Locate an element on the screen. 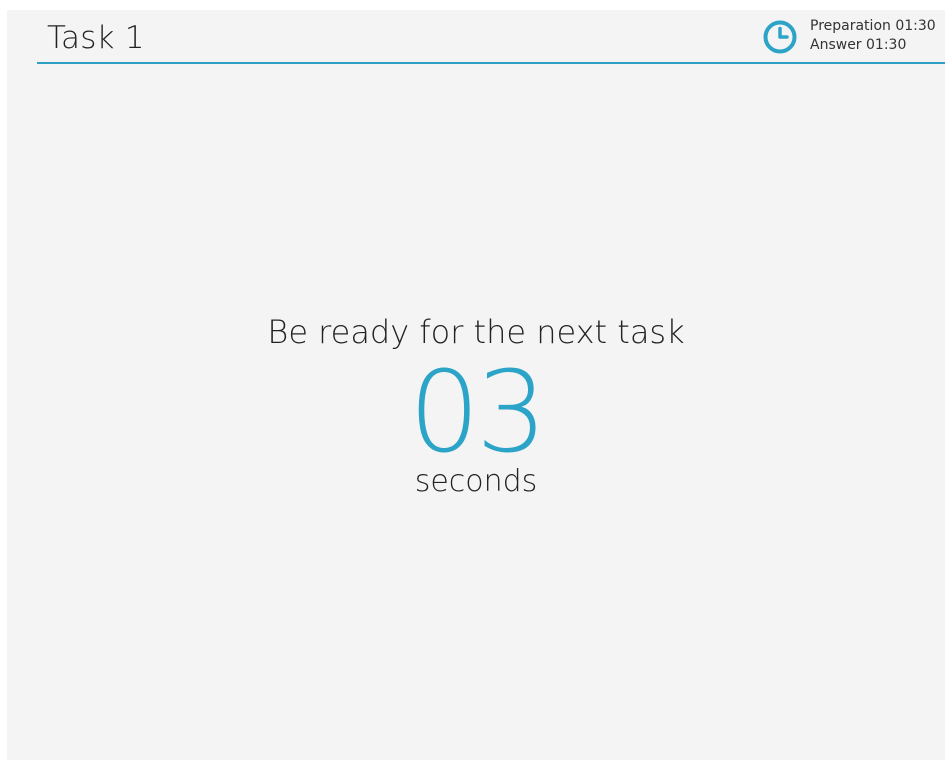 The width and height of the screenshot is (945, 760). clock-icon is located at coordinates (780, 37).